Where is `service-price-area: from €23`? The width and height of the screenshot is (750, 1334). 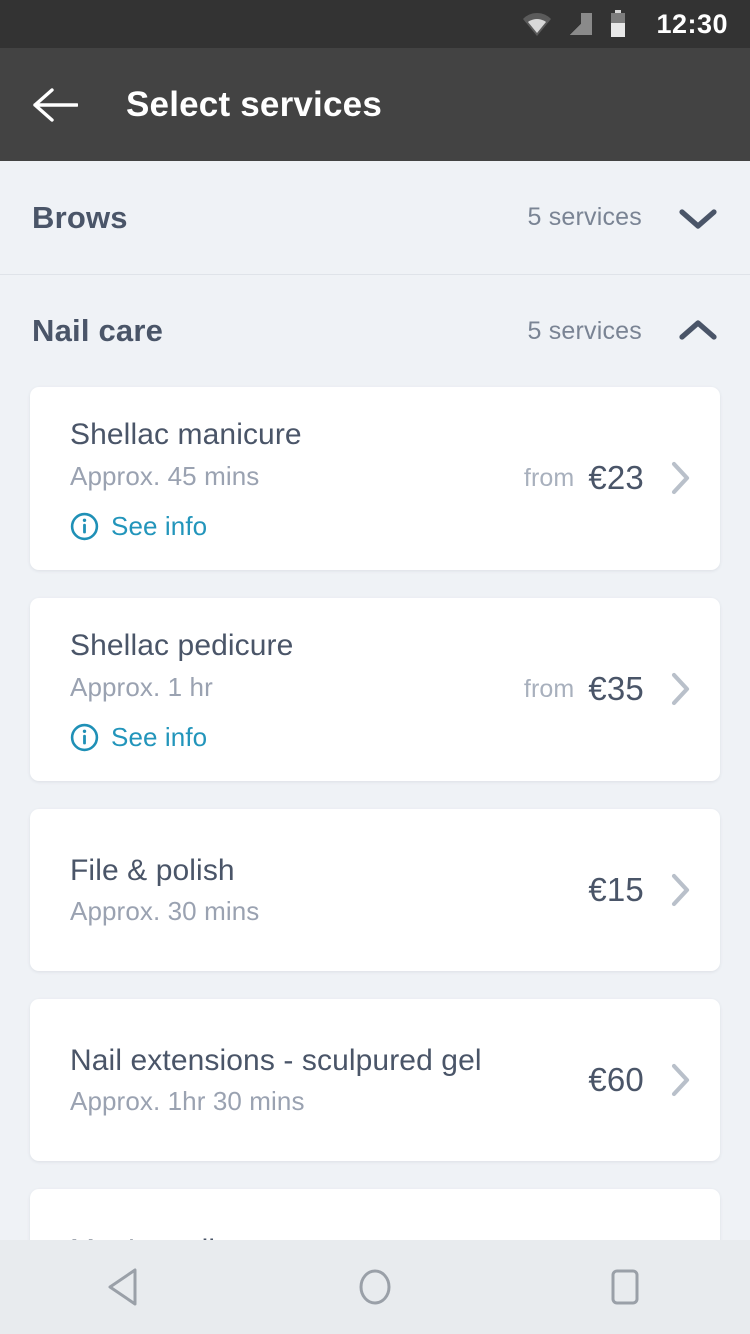 service-price-area: from €23 is located at coordinates (617, 478).